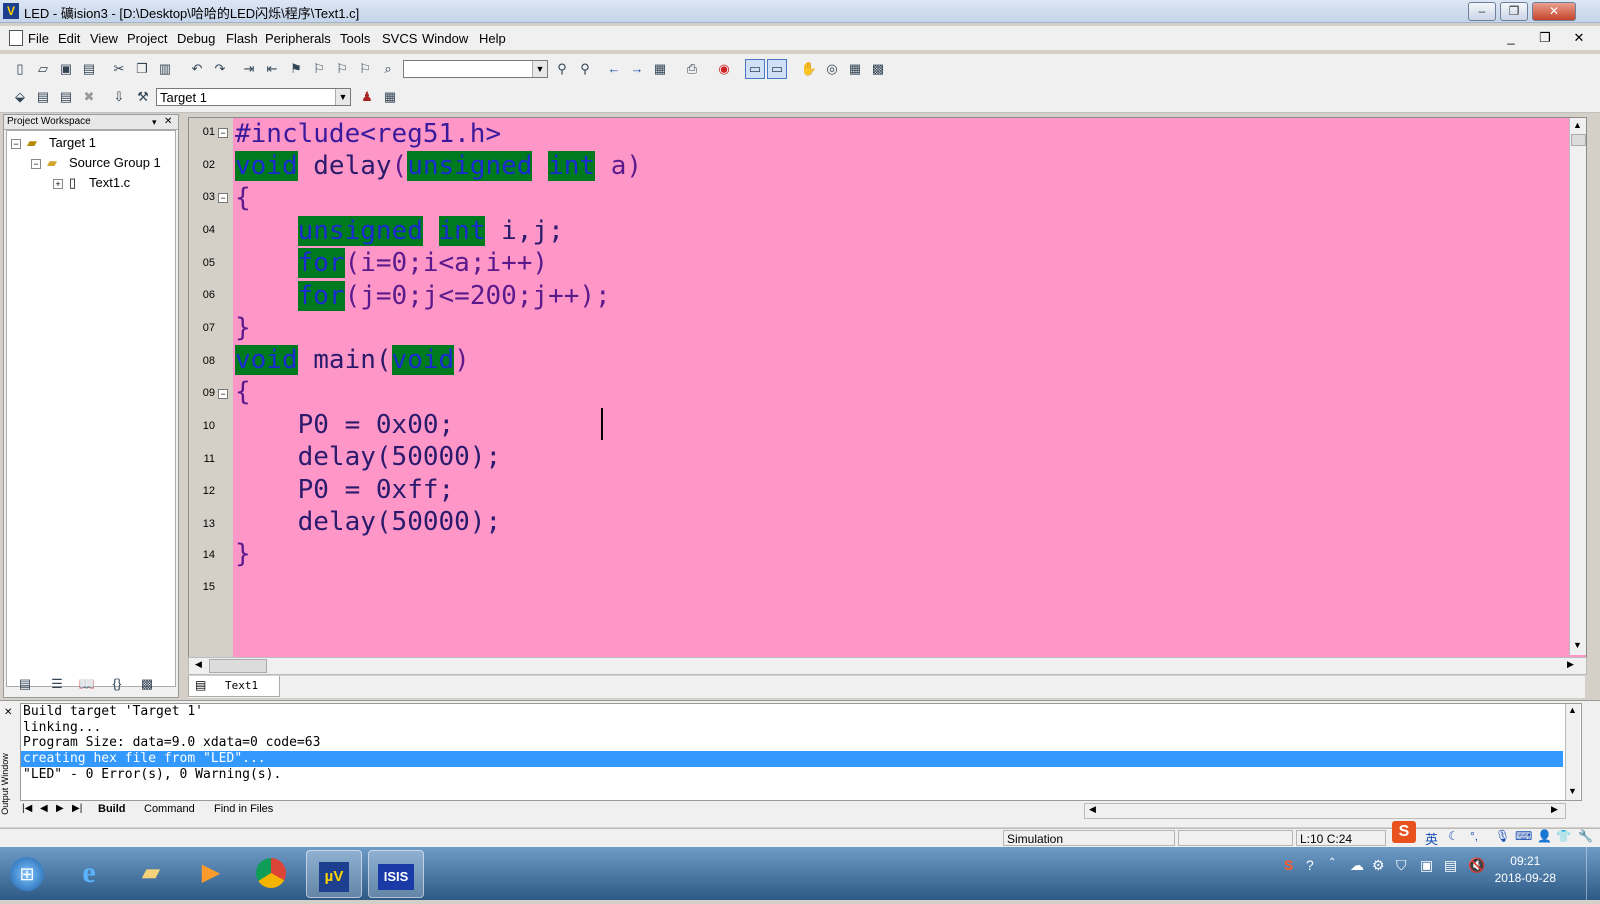 The height and width of the screenshot is (904, 1600). I want to click on menu-debug: Debug, so click(196, 38).